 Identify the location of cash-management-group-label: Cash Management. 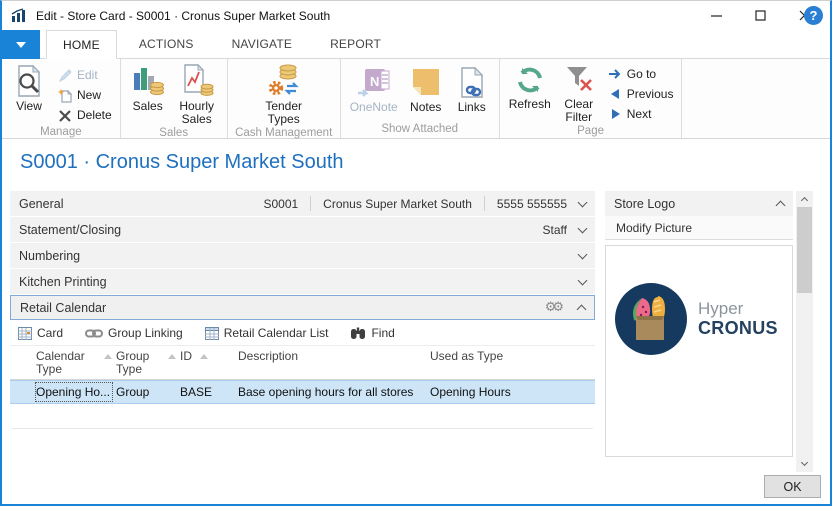
(284, 133).